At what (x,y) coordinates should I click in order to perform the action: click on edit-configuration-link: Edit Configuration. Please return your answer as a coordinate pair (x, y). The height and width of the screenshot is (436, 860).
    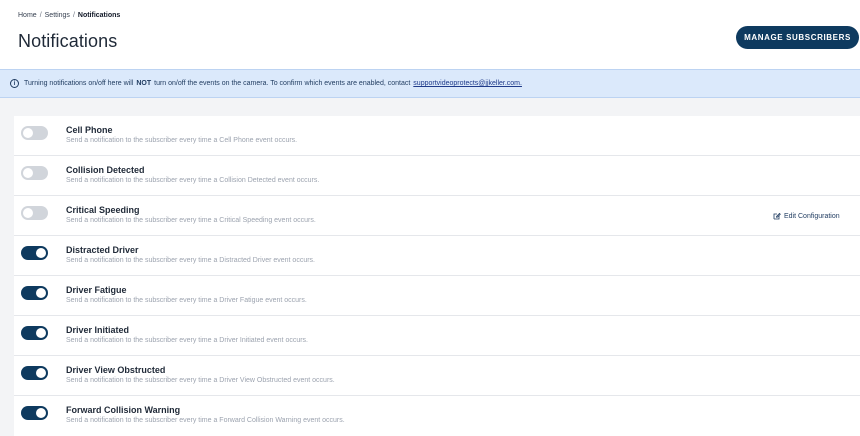
    Looking at the image, I should click on (806, 216).